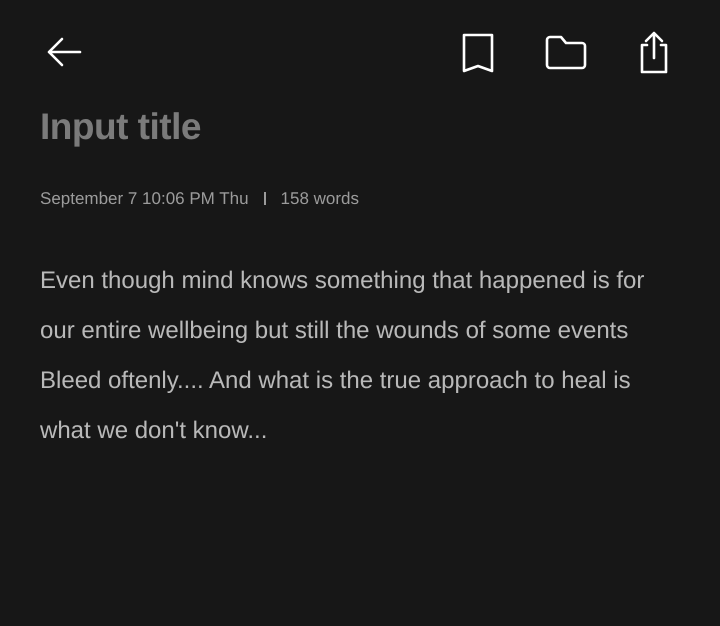 This screenshot has height=626, width=720. I want to click on bookmark-icon, so click(478, 52).